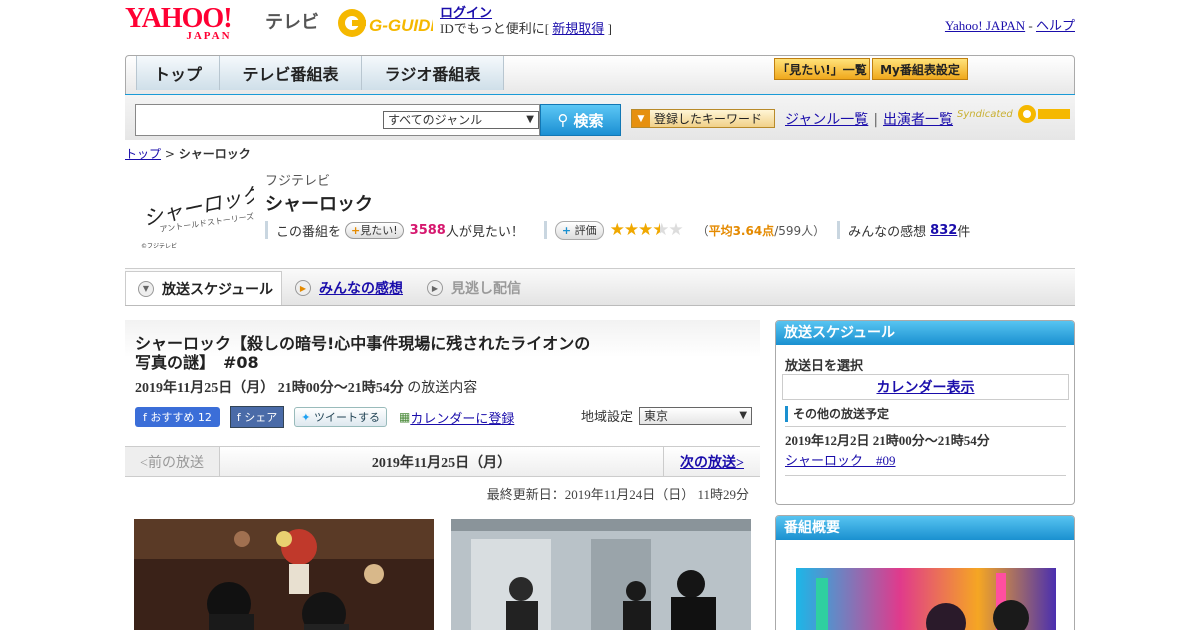  Describe the element at coordinates (197, 216) in the screenshot. I see `program-logo: シャーロック アントールドストーリーズ ©フジテレビ` at that location.